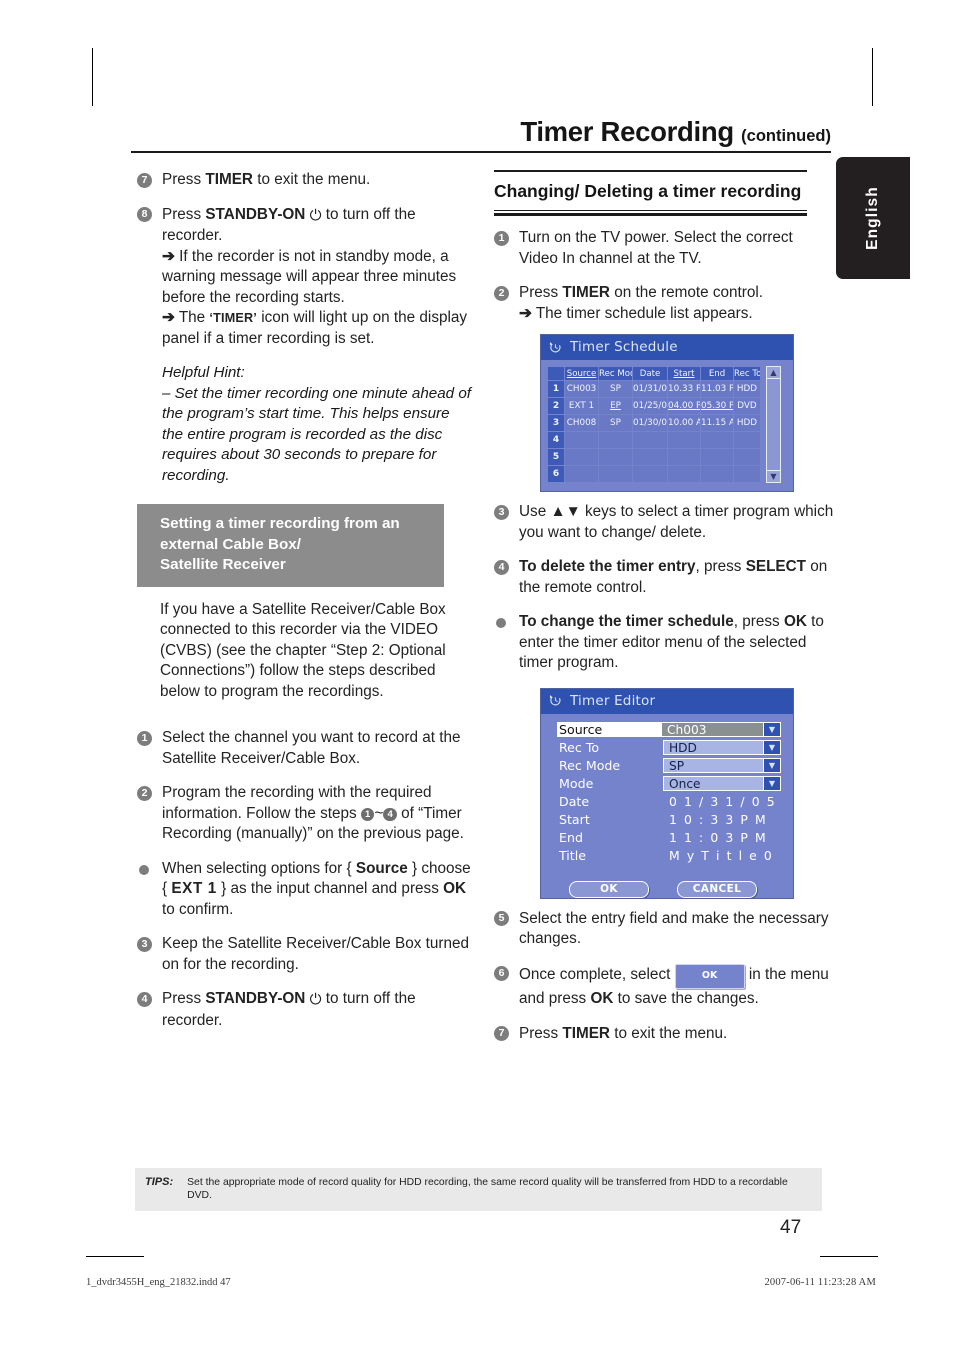 The height and width of the screenshot is (1347, 954). I want to click on cell-rec-mode: SP, so click(615, 389).